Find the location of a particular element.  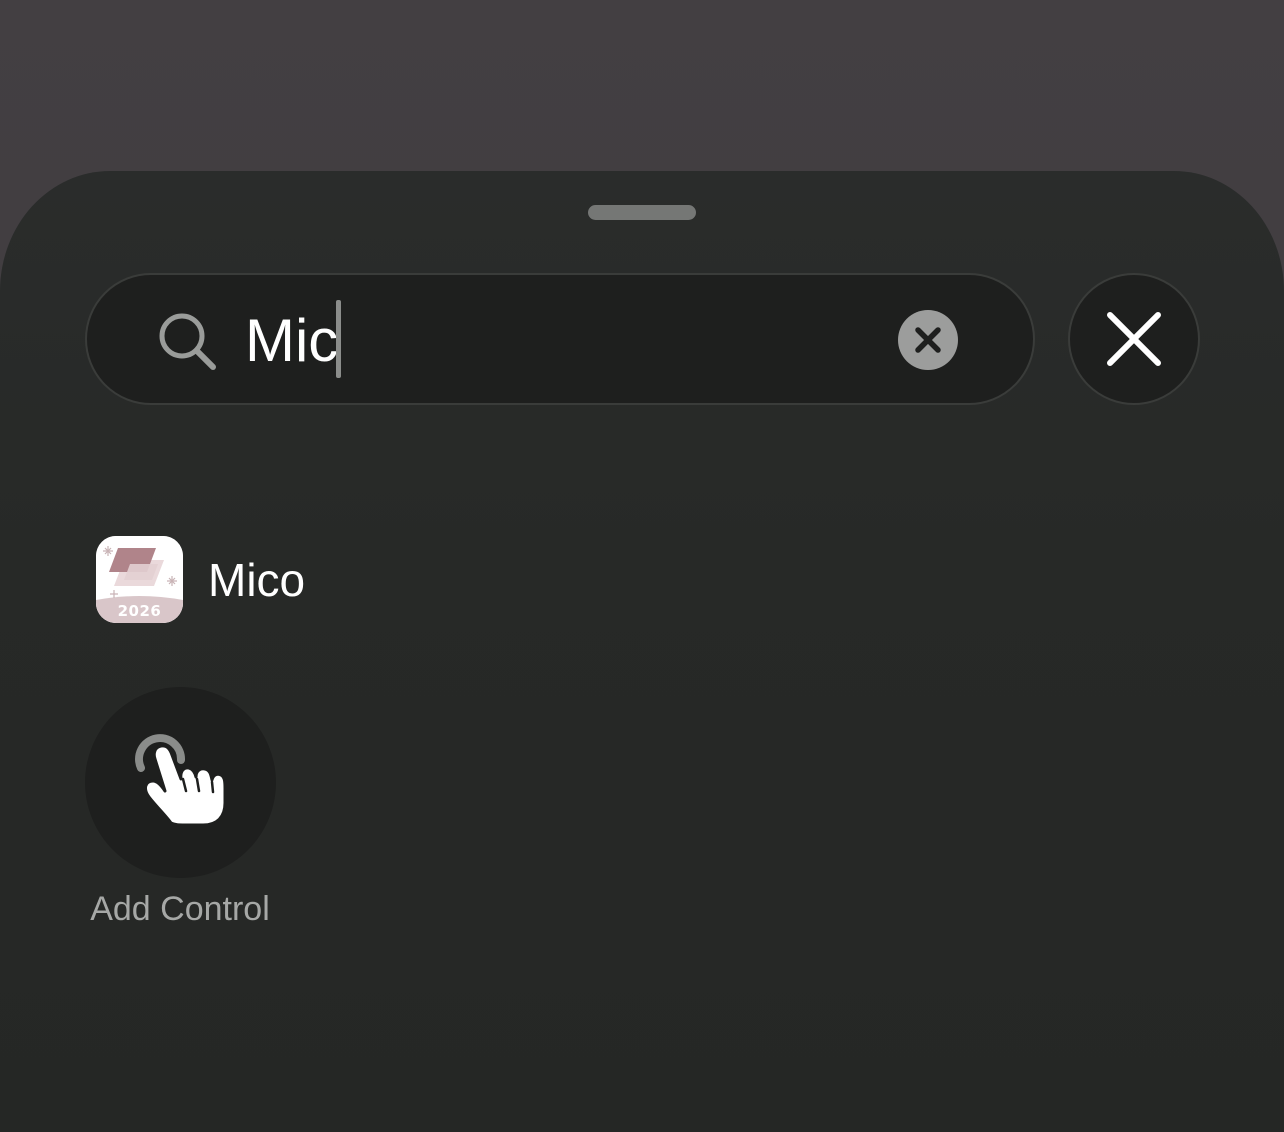

search-field: Mic is located at coordinates (560, 339).